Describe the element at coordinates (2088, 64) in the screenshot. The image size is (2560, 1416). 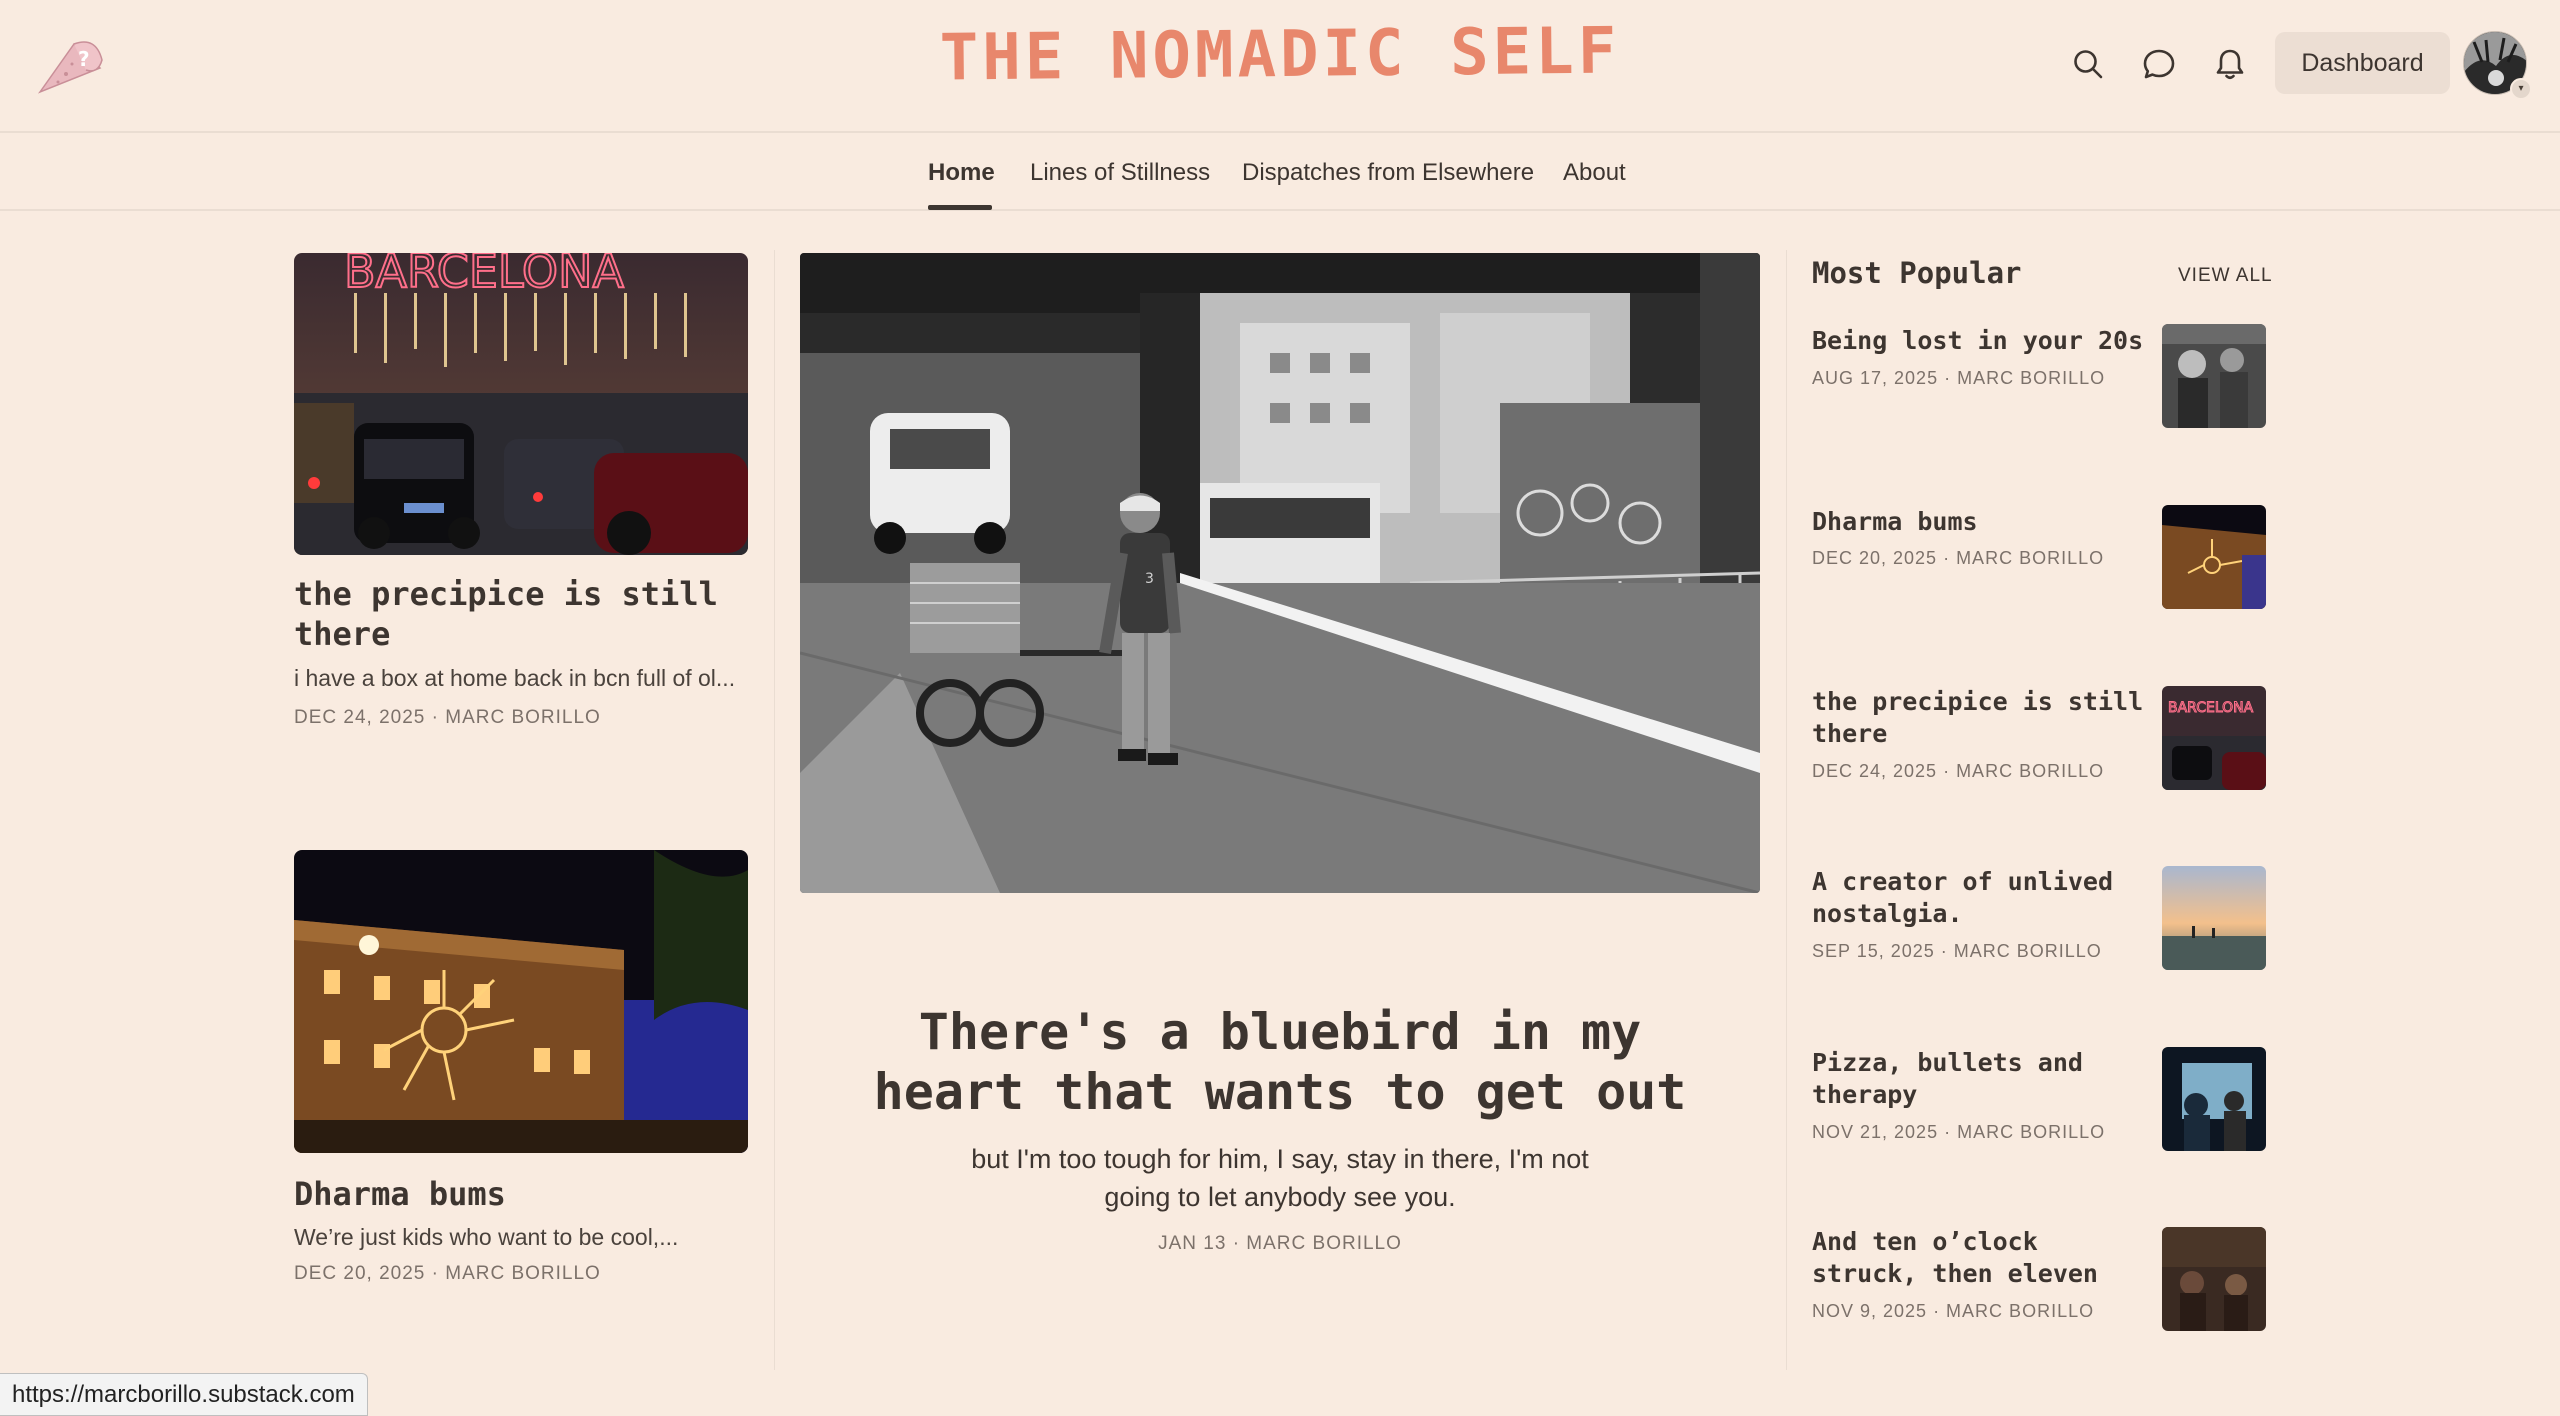
I see `search-icon` at that location.